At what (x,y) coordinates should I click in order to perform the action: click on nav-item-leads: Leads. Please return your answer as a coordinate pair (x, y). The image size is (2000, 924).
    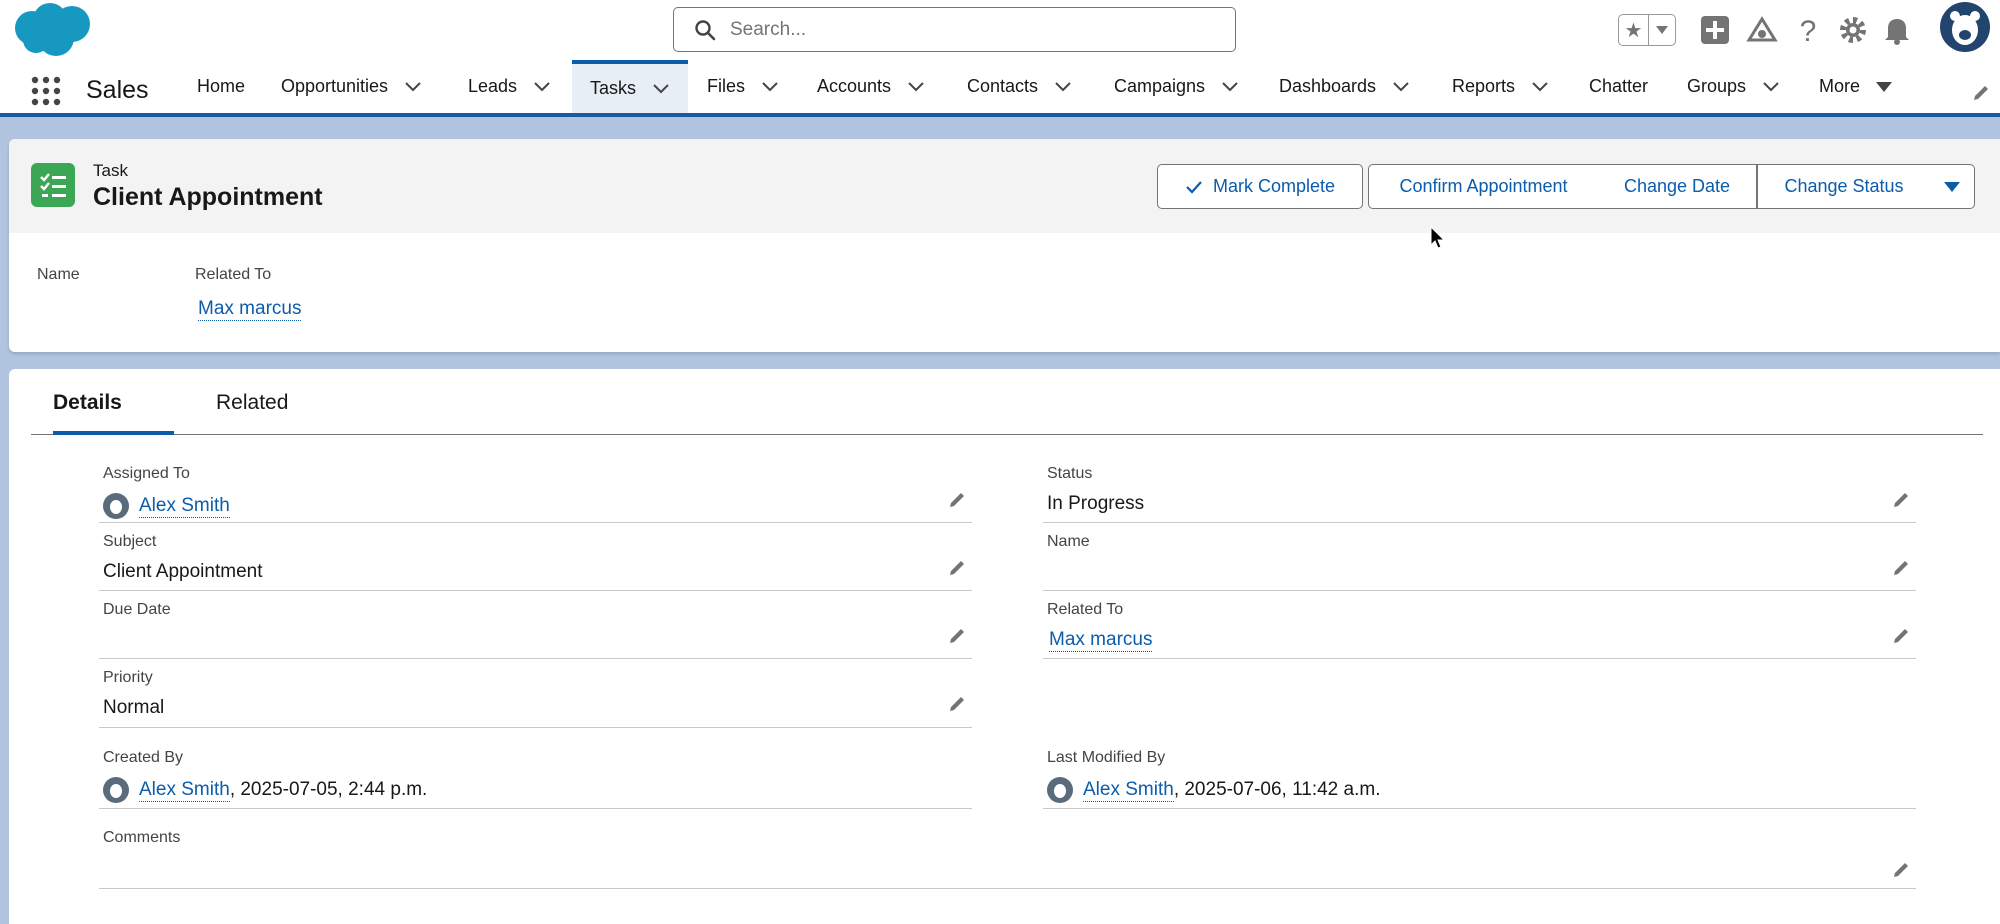
    Looking at the image, I should click on (509, 86).